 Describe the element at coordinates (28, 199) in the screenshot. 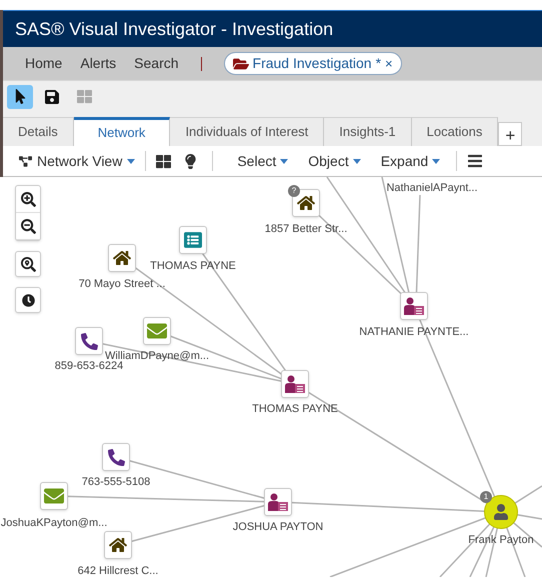

I see `zoom-in-icon` at that location.